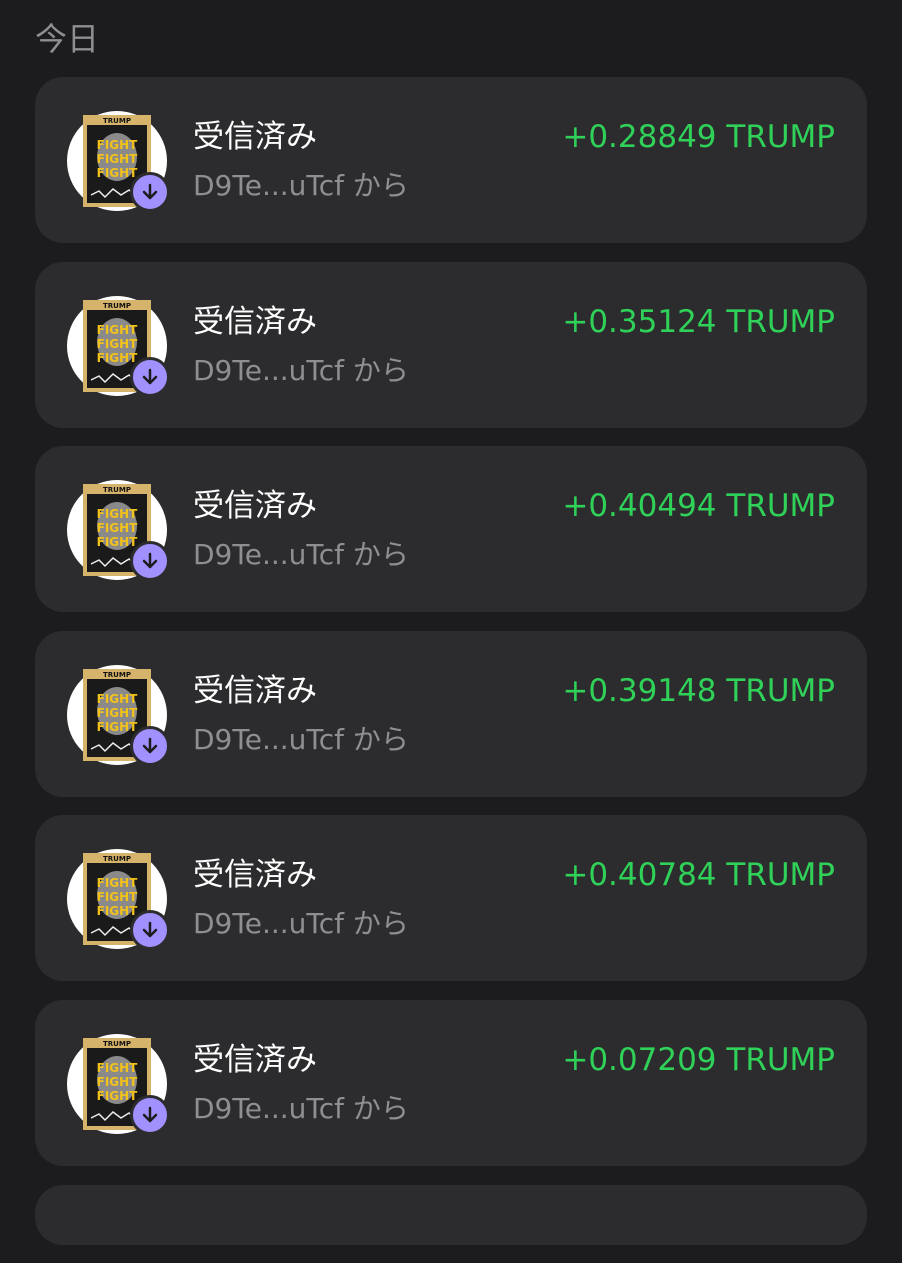 The width and height of the screenshot is (902, 1263). What do you see at coordinates (698, 321) in the screenshot?
I see `transaction-amount: +0.35124 TRUMP` at bounding box center [698, 321].